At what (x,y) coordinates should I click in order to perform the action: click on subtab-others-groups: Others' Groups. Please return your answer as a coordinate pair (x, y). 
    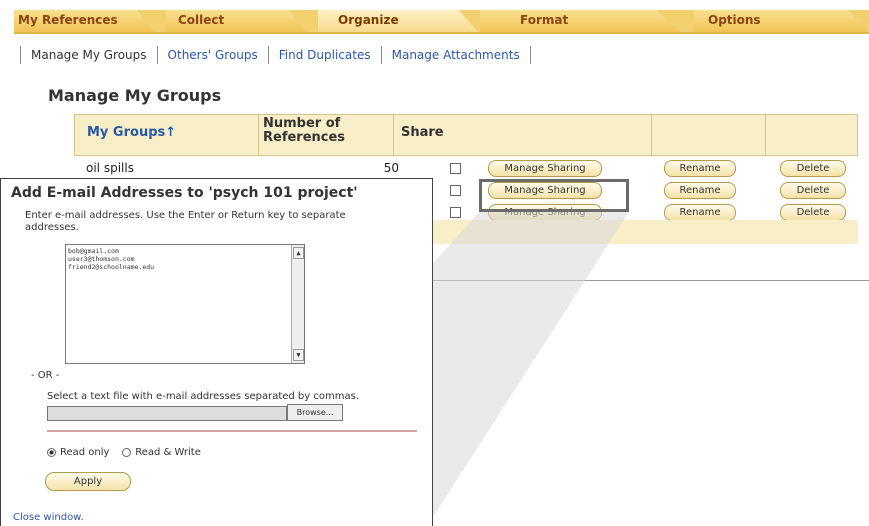
    Looking at the image, I should click on (213, 55).